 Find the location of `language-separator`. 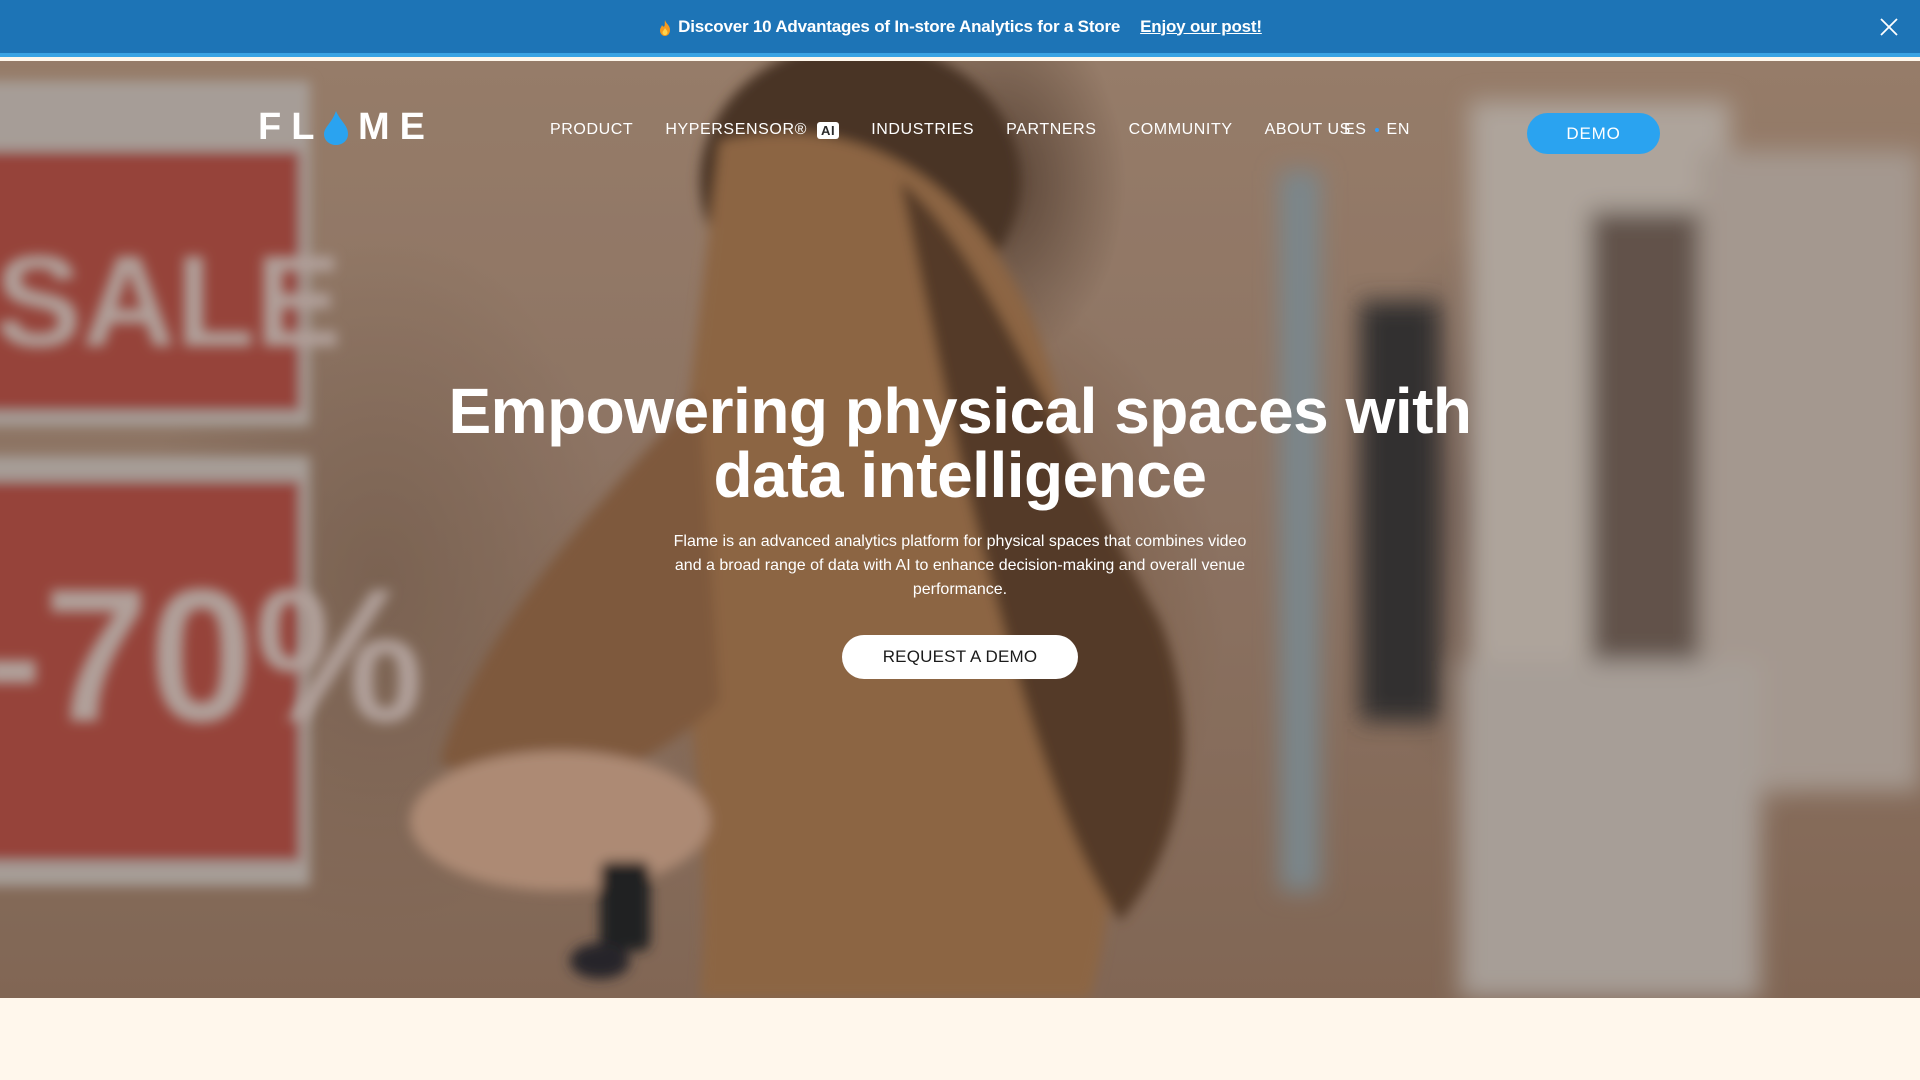

language-separator is located at coordinates (1376, 130).